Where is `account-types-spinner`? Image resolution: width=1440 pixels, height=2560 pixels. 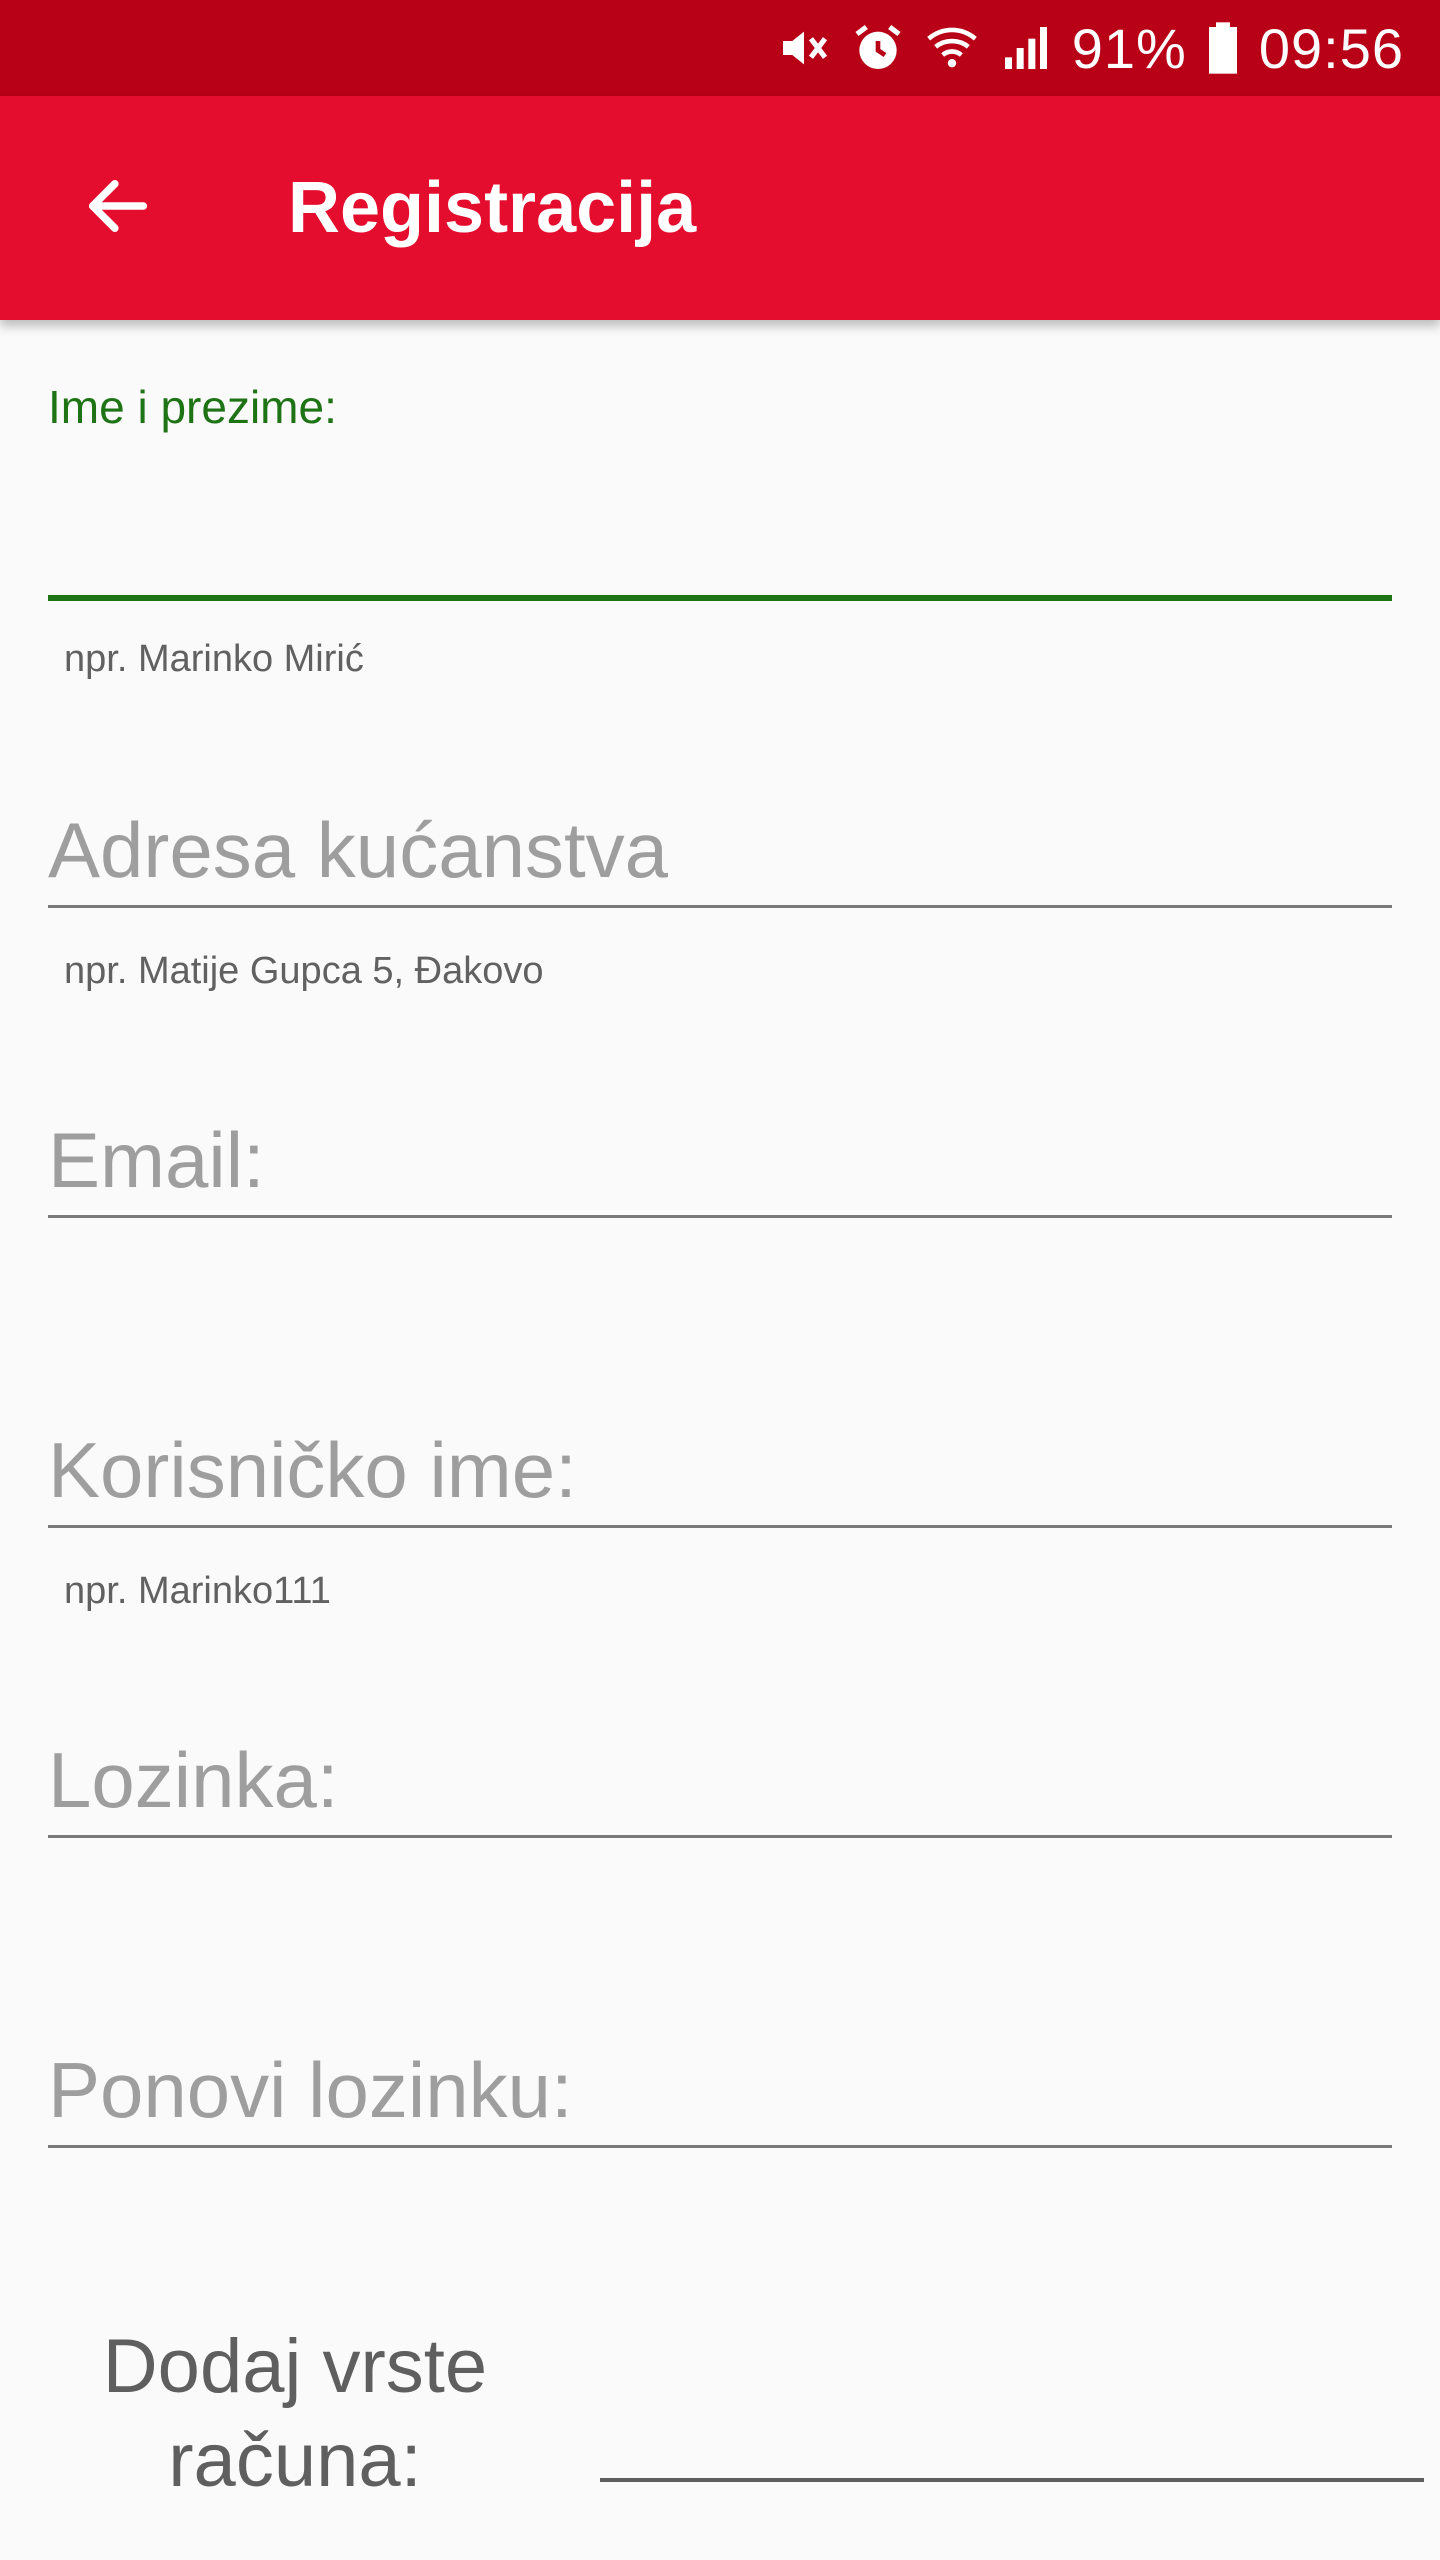 account-types-spinner is located at coordinates (1012, 2480).